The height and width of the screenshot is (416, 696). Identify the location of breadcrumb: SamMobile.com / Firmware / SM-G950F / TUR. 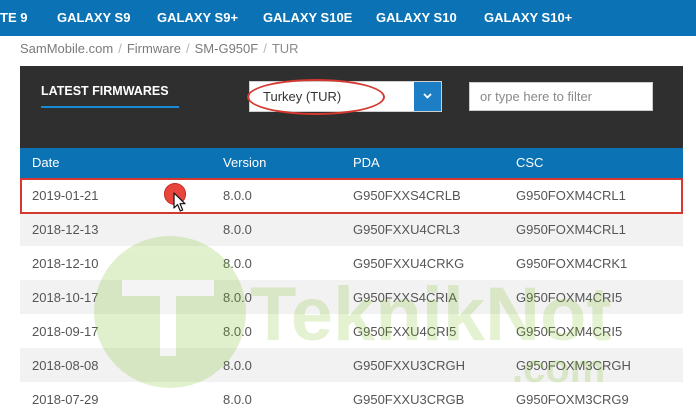
(159, 50).